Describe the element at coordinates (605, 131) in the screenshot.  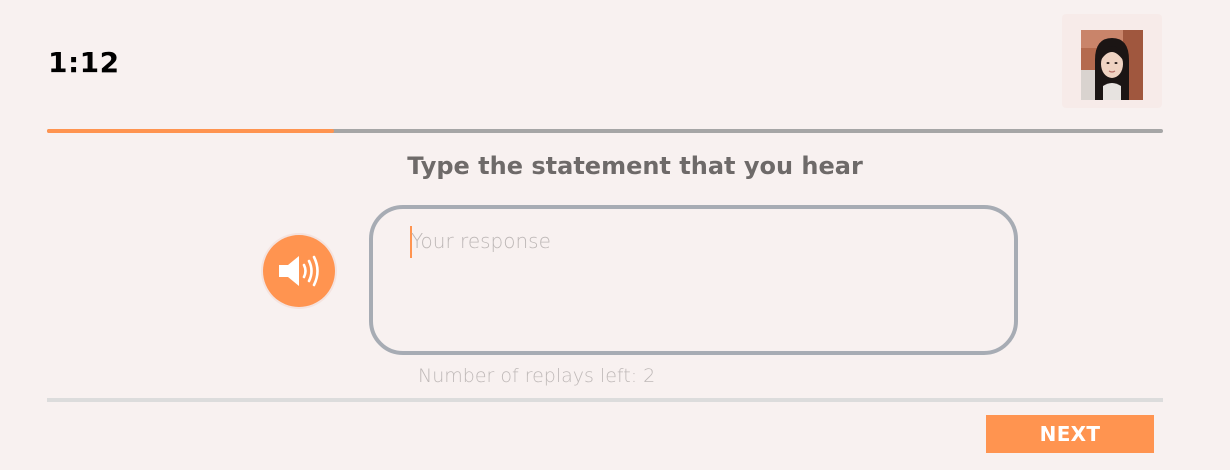
I see `progress-bar` at that location.